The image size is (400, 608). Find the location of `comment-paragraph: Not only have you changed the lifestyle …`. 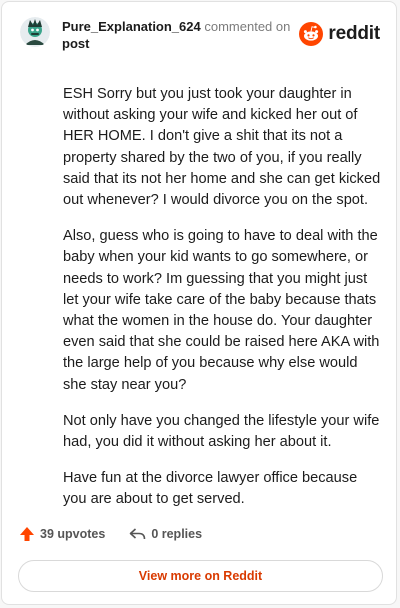

comment-paragraph: Not only have you changed the lifestyle … is located at coordinates (221, 431).